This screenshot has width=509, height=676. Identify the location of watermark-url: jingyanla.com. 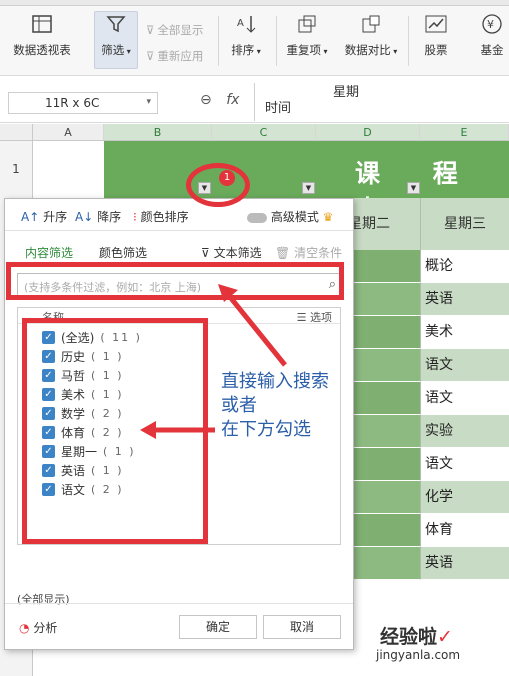
(418, 655).